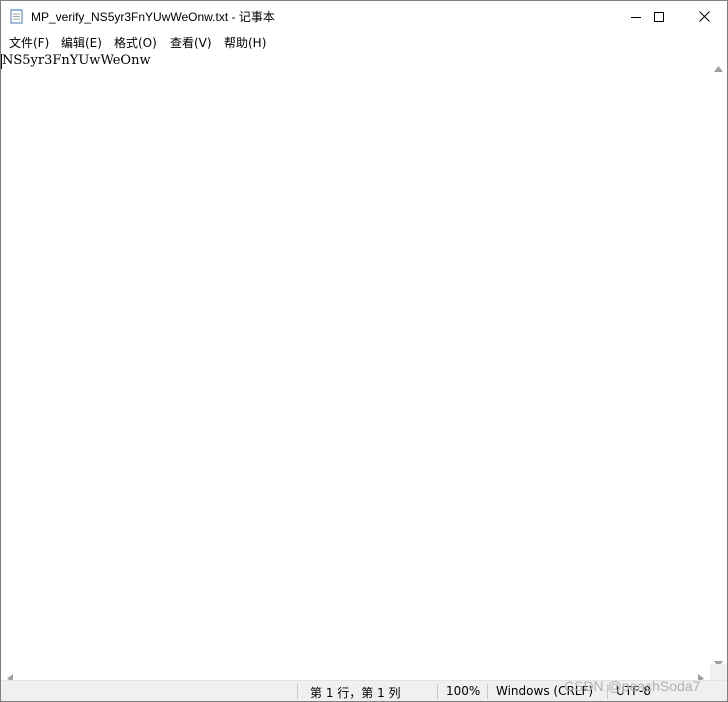 The height and width of the screenshot is (702, 728). Describe the element at coordinates (718, 66) in the screenshot. I see `scroll-up-icon` at that location.